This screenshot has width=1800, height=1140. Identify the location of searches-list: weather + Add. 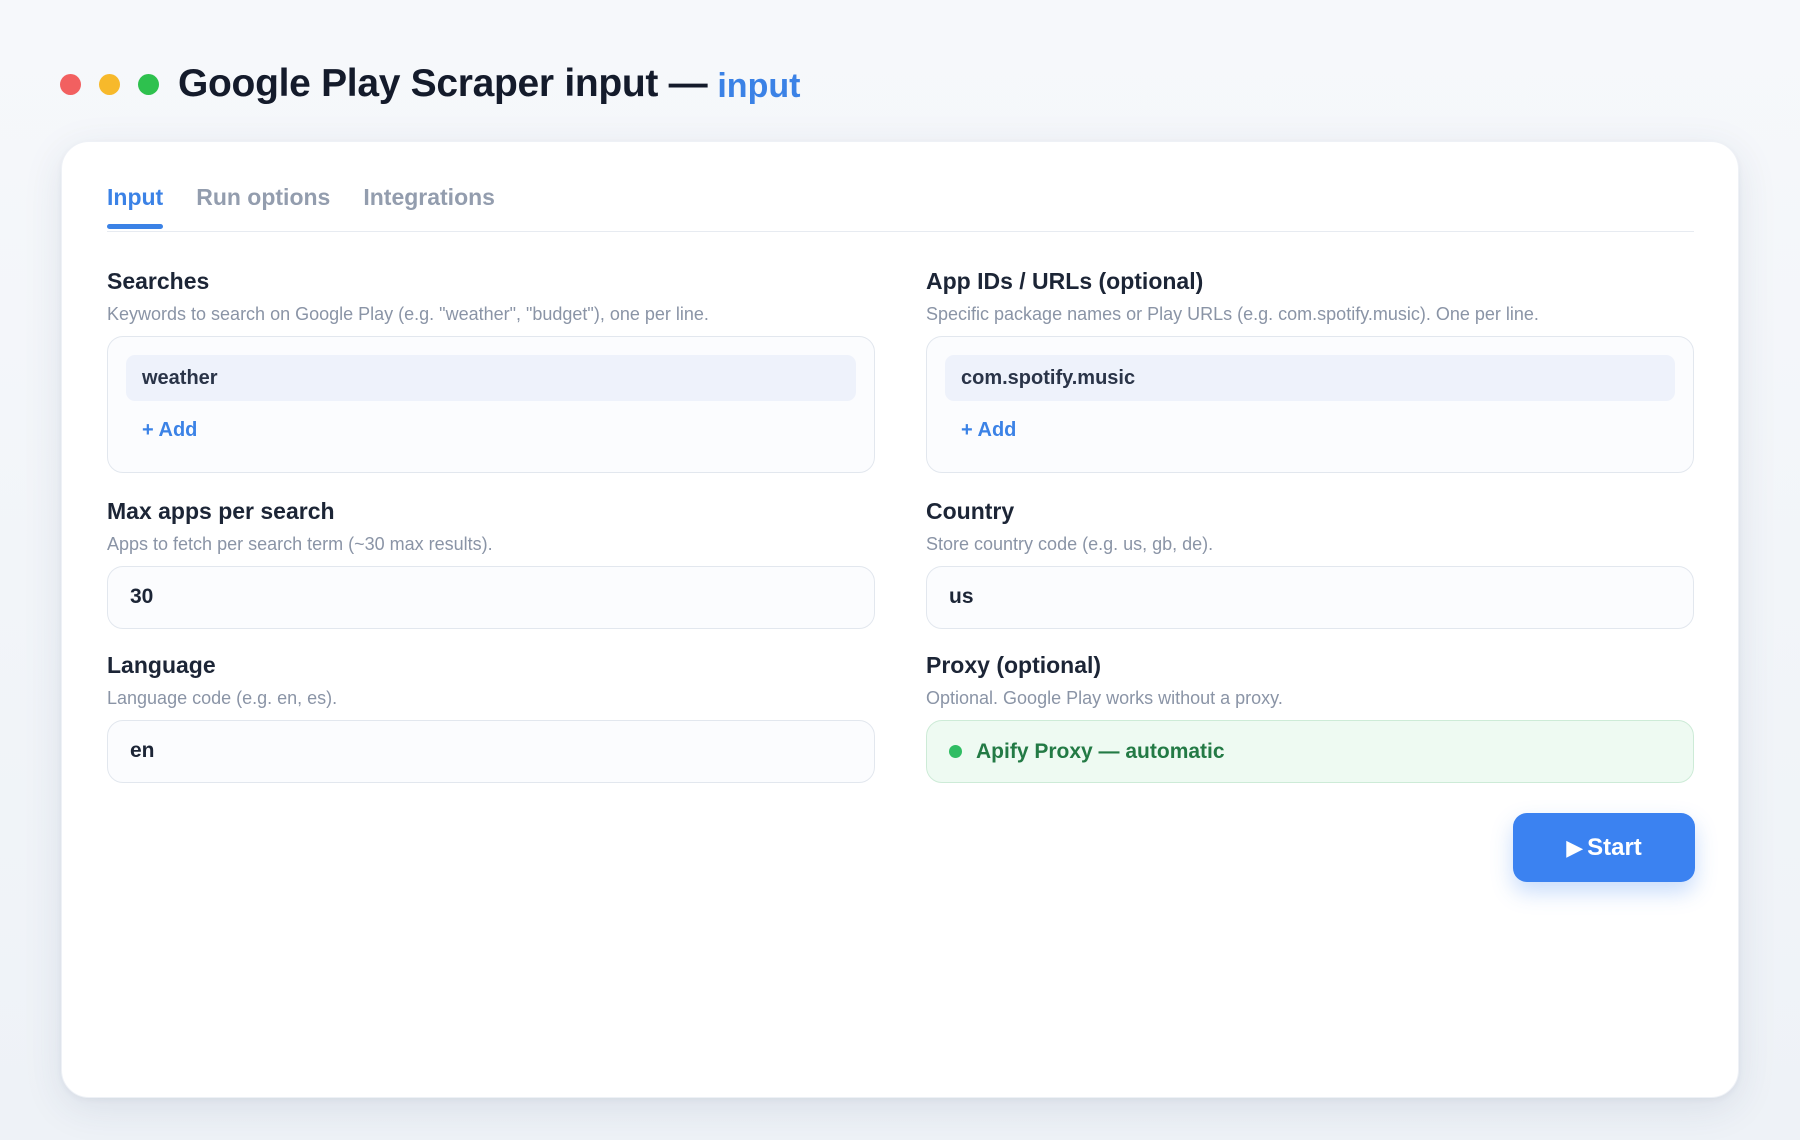
(491, 404).